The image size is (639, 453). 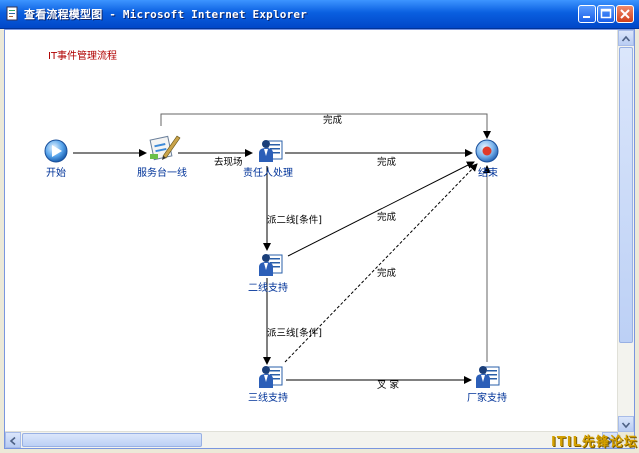 I want to click on arrow-left-icon, so click(x=12, y=441).